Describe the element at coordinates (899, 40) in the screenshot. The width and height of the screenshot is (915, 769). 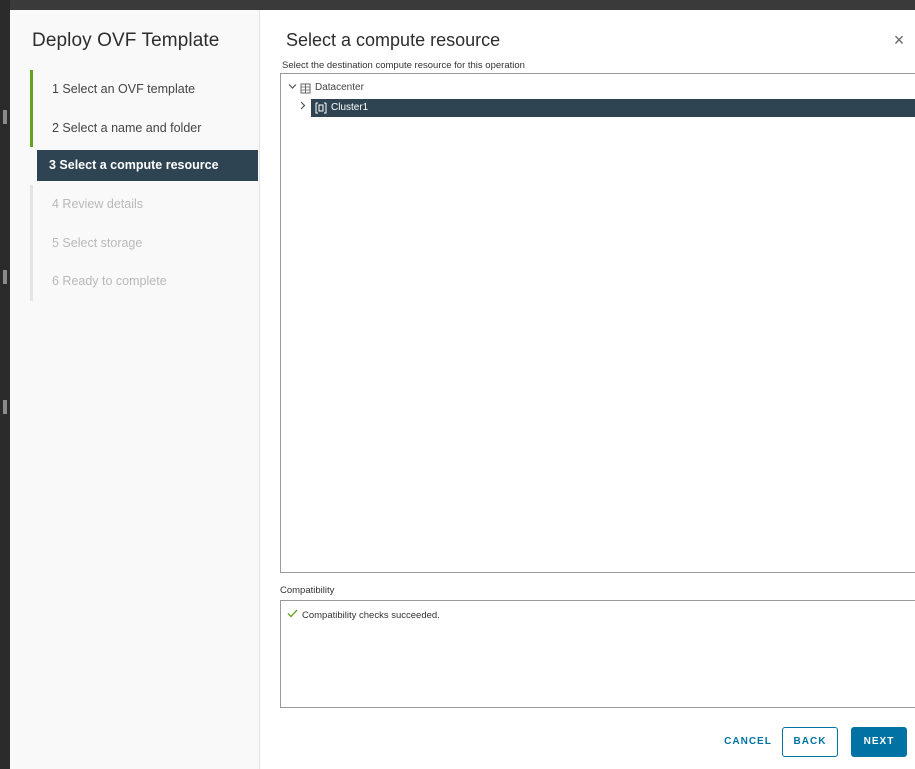
I see `close-icon: ×` at that location.